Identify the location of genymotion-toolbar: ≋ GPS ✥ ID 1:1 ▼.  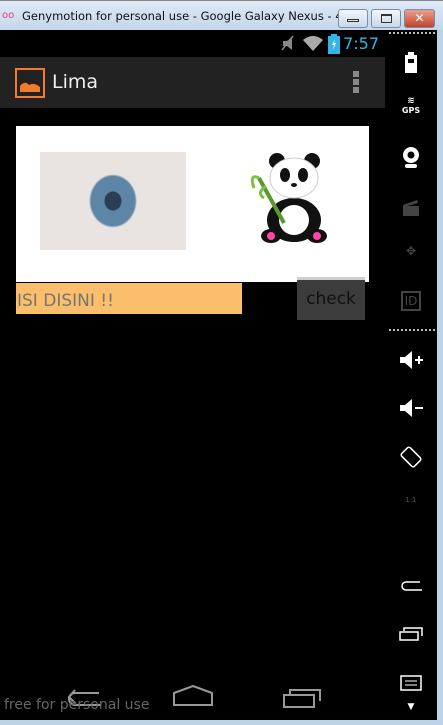
(411, 375).